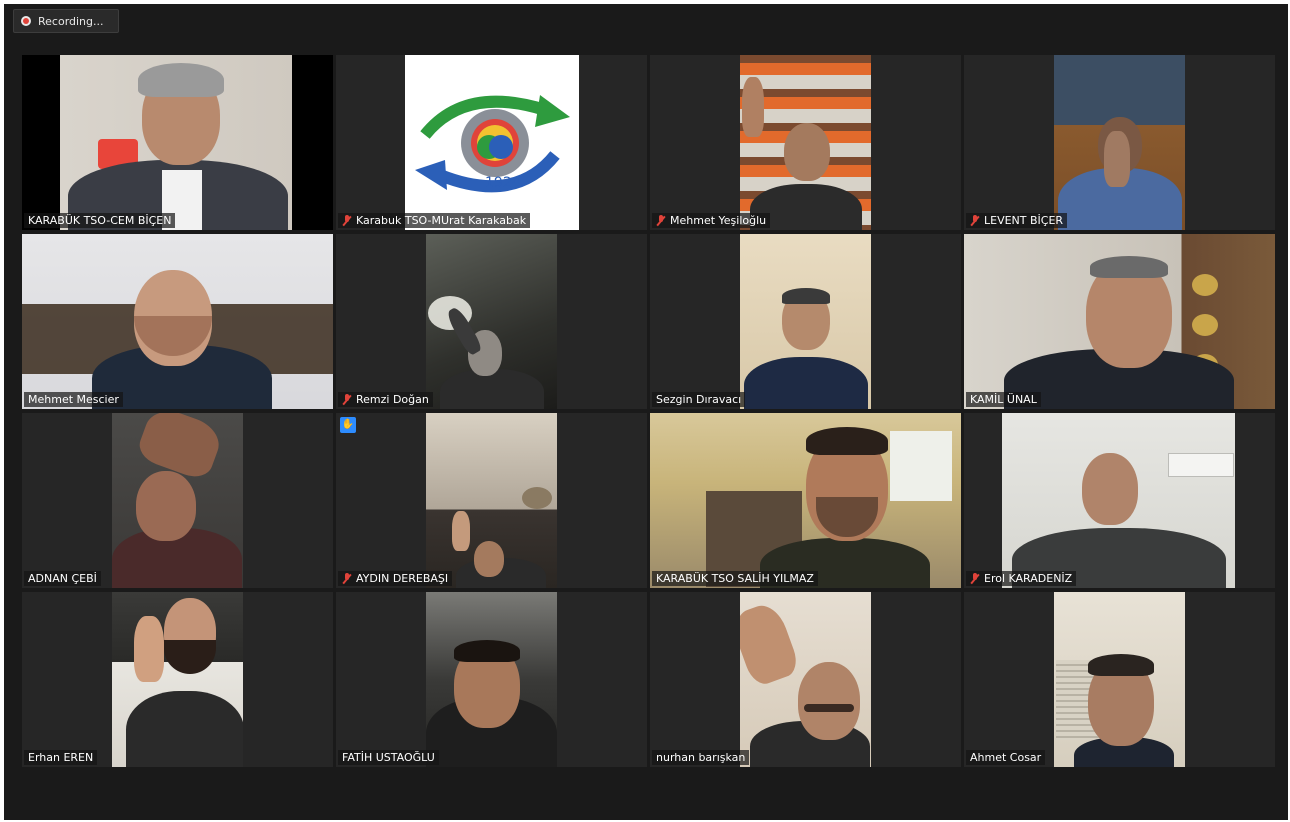  Describe the element at coordinates (100, 220) in the screenshot. I see `participant-name-label: KARABÜK TSO-CEM BİÇEN` at that location.